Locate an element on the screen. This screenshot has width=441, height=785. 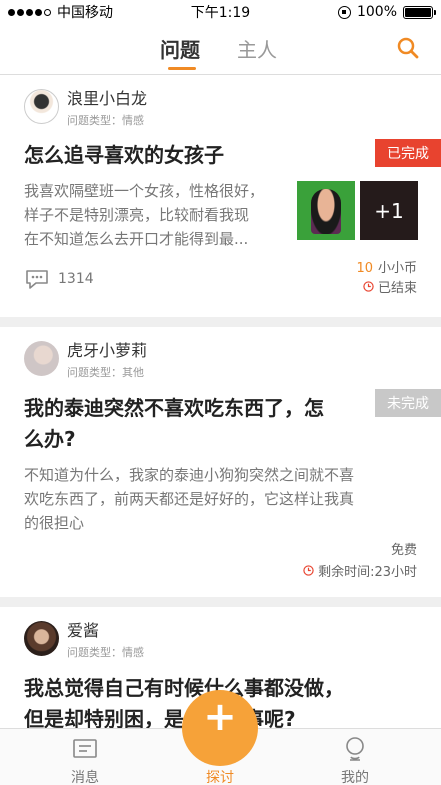
reward-coins: 10 小小币 is located at coordinates (386, 268).